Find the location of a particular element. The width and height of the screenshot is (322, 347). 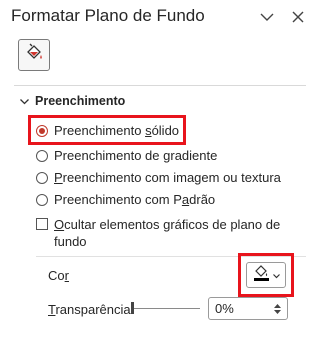

checkbox is located at coordinates (42, 224).